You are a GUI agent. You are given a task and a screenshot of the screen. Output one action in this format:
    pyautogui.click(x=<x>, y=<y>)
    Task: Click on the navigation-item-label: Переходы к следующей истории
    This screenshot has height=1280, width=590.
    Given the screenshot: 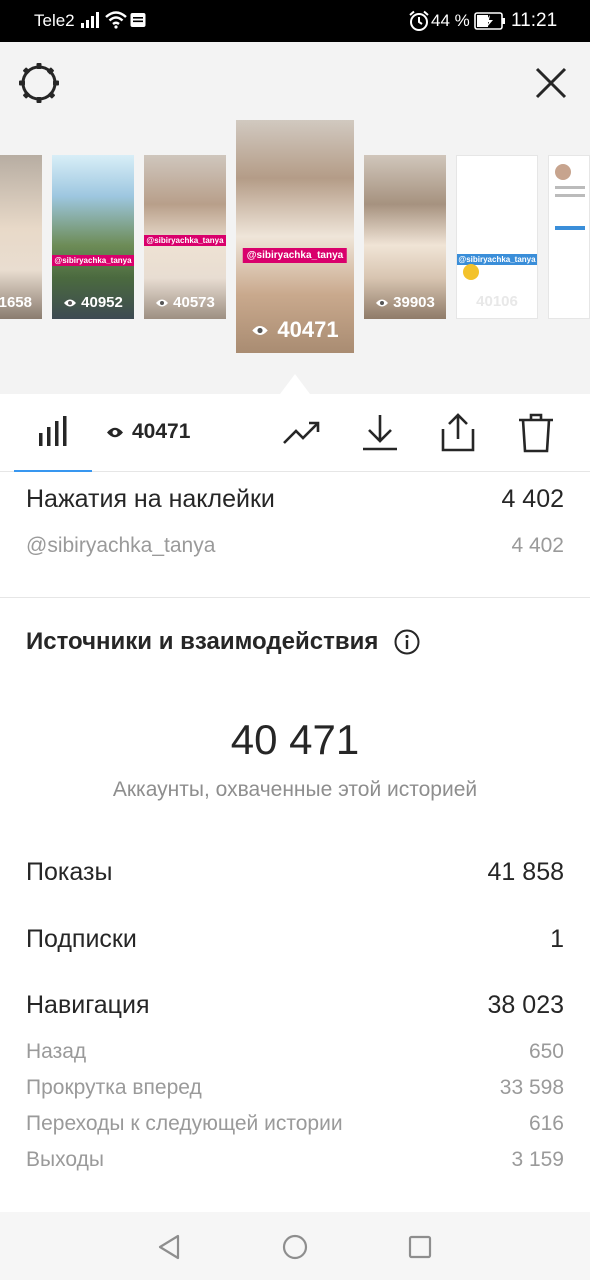 What is the action you would take?
    pyautogui.click(x=184, y=1123)
    